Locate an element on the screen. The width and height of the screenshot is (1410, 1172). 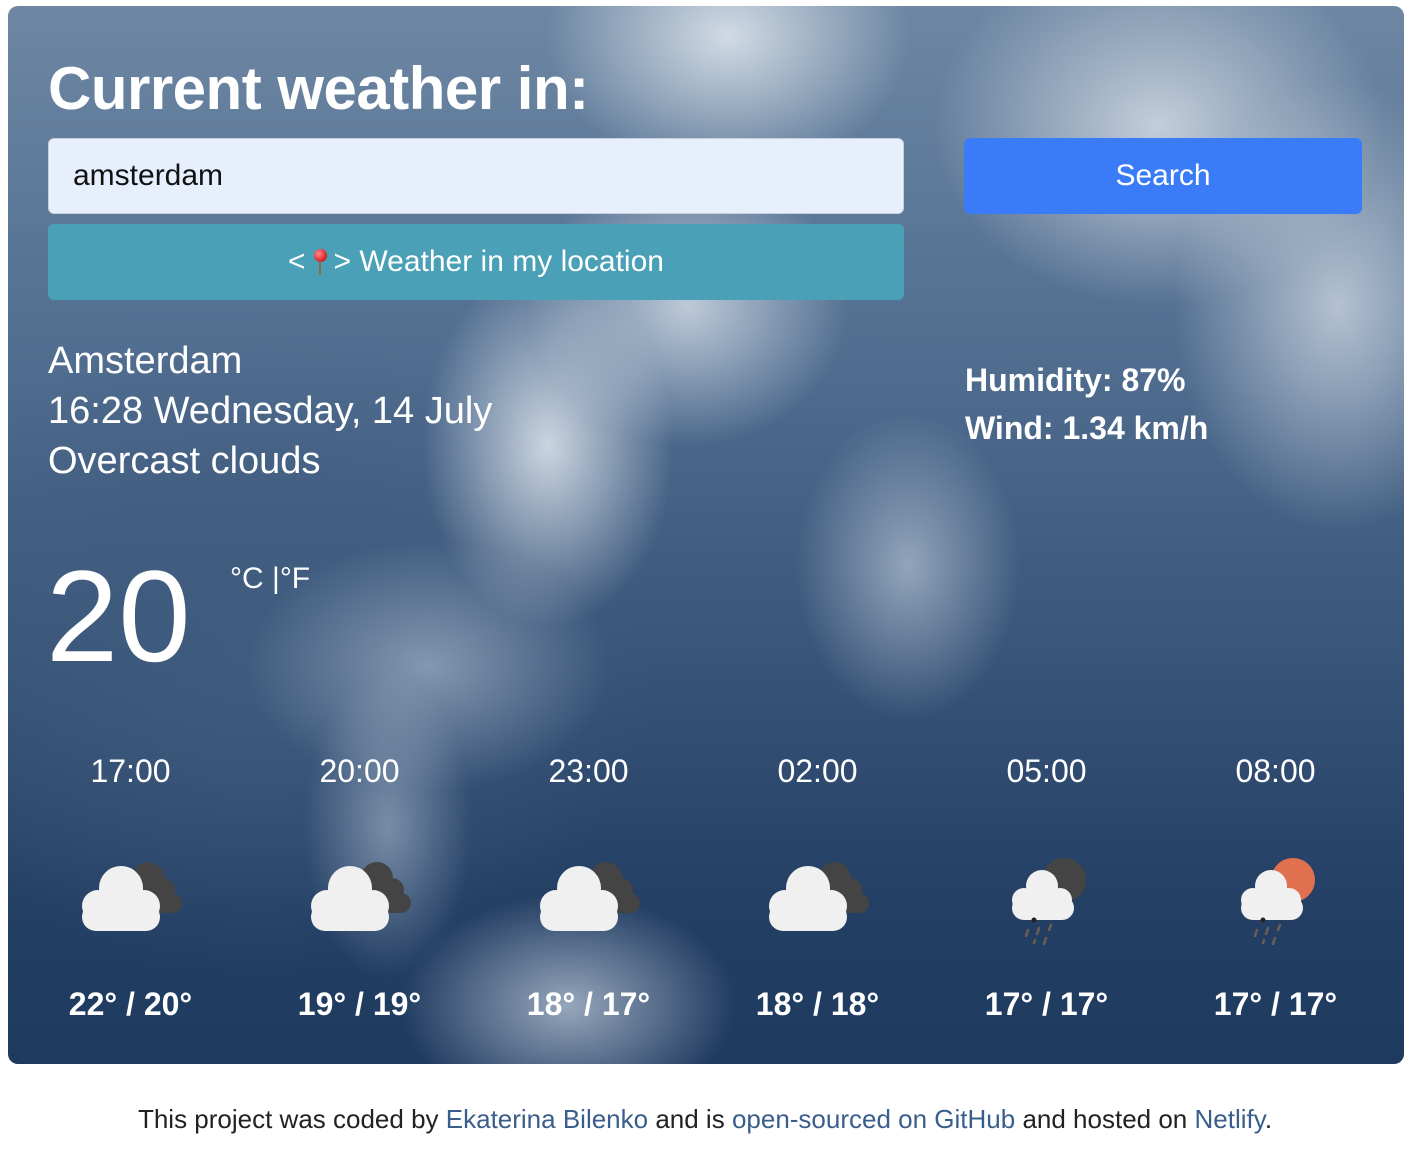
github-link: open-sourced on GitHub is located at coordinates (873, 1119).